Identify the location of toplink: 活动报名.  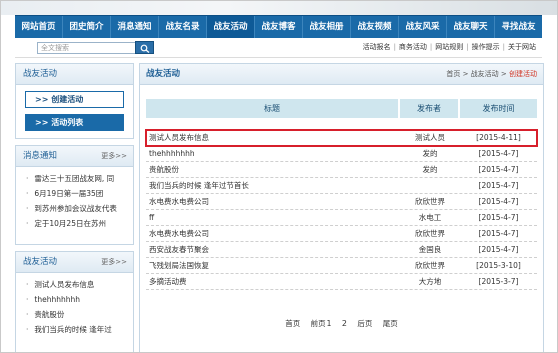
(377, 47).